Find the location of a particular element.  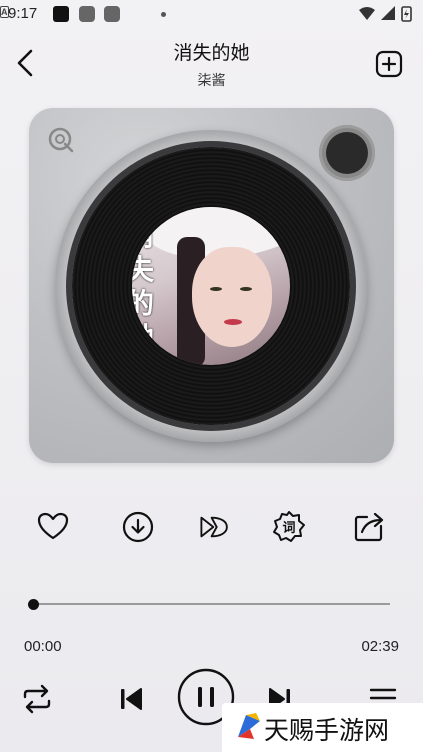

album-cover-text: 消失的她 is located at coordinates (143, 286).